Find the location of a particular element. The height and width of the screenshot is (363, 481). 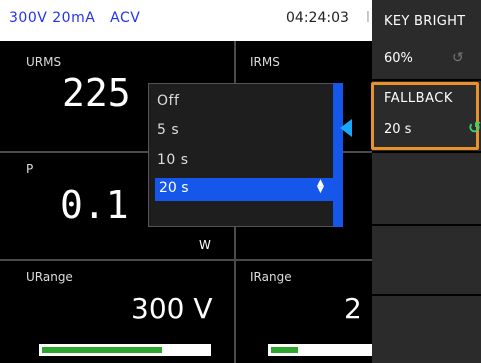

rotary-knob-icon: ↺ is located at coordinates (458, 58).